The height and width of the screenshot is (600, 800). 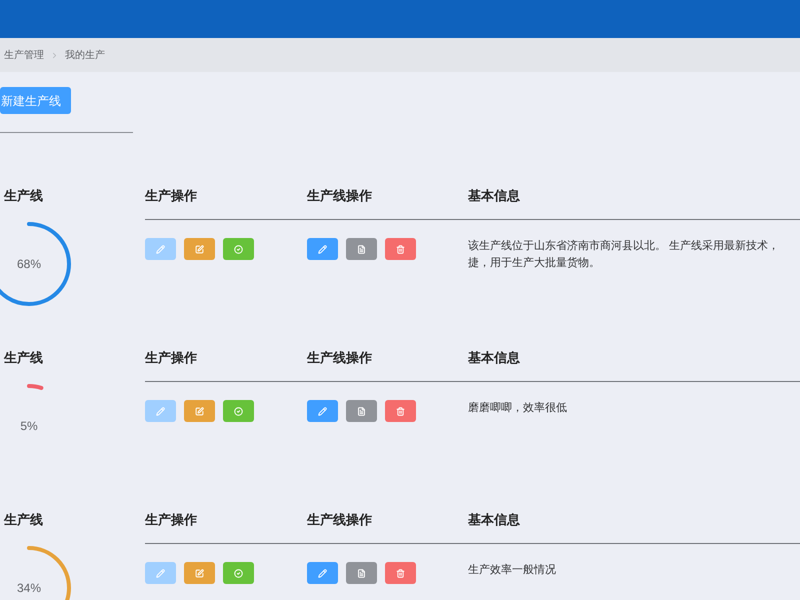 I want to click on info-text: 生产效率一般情况, so click(x=512, y=570).